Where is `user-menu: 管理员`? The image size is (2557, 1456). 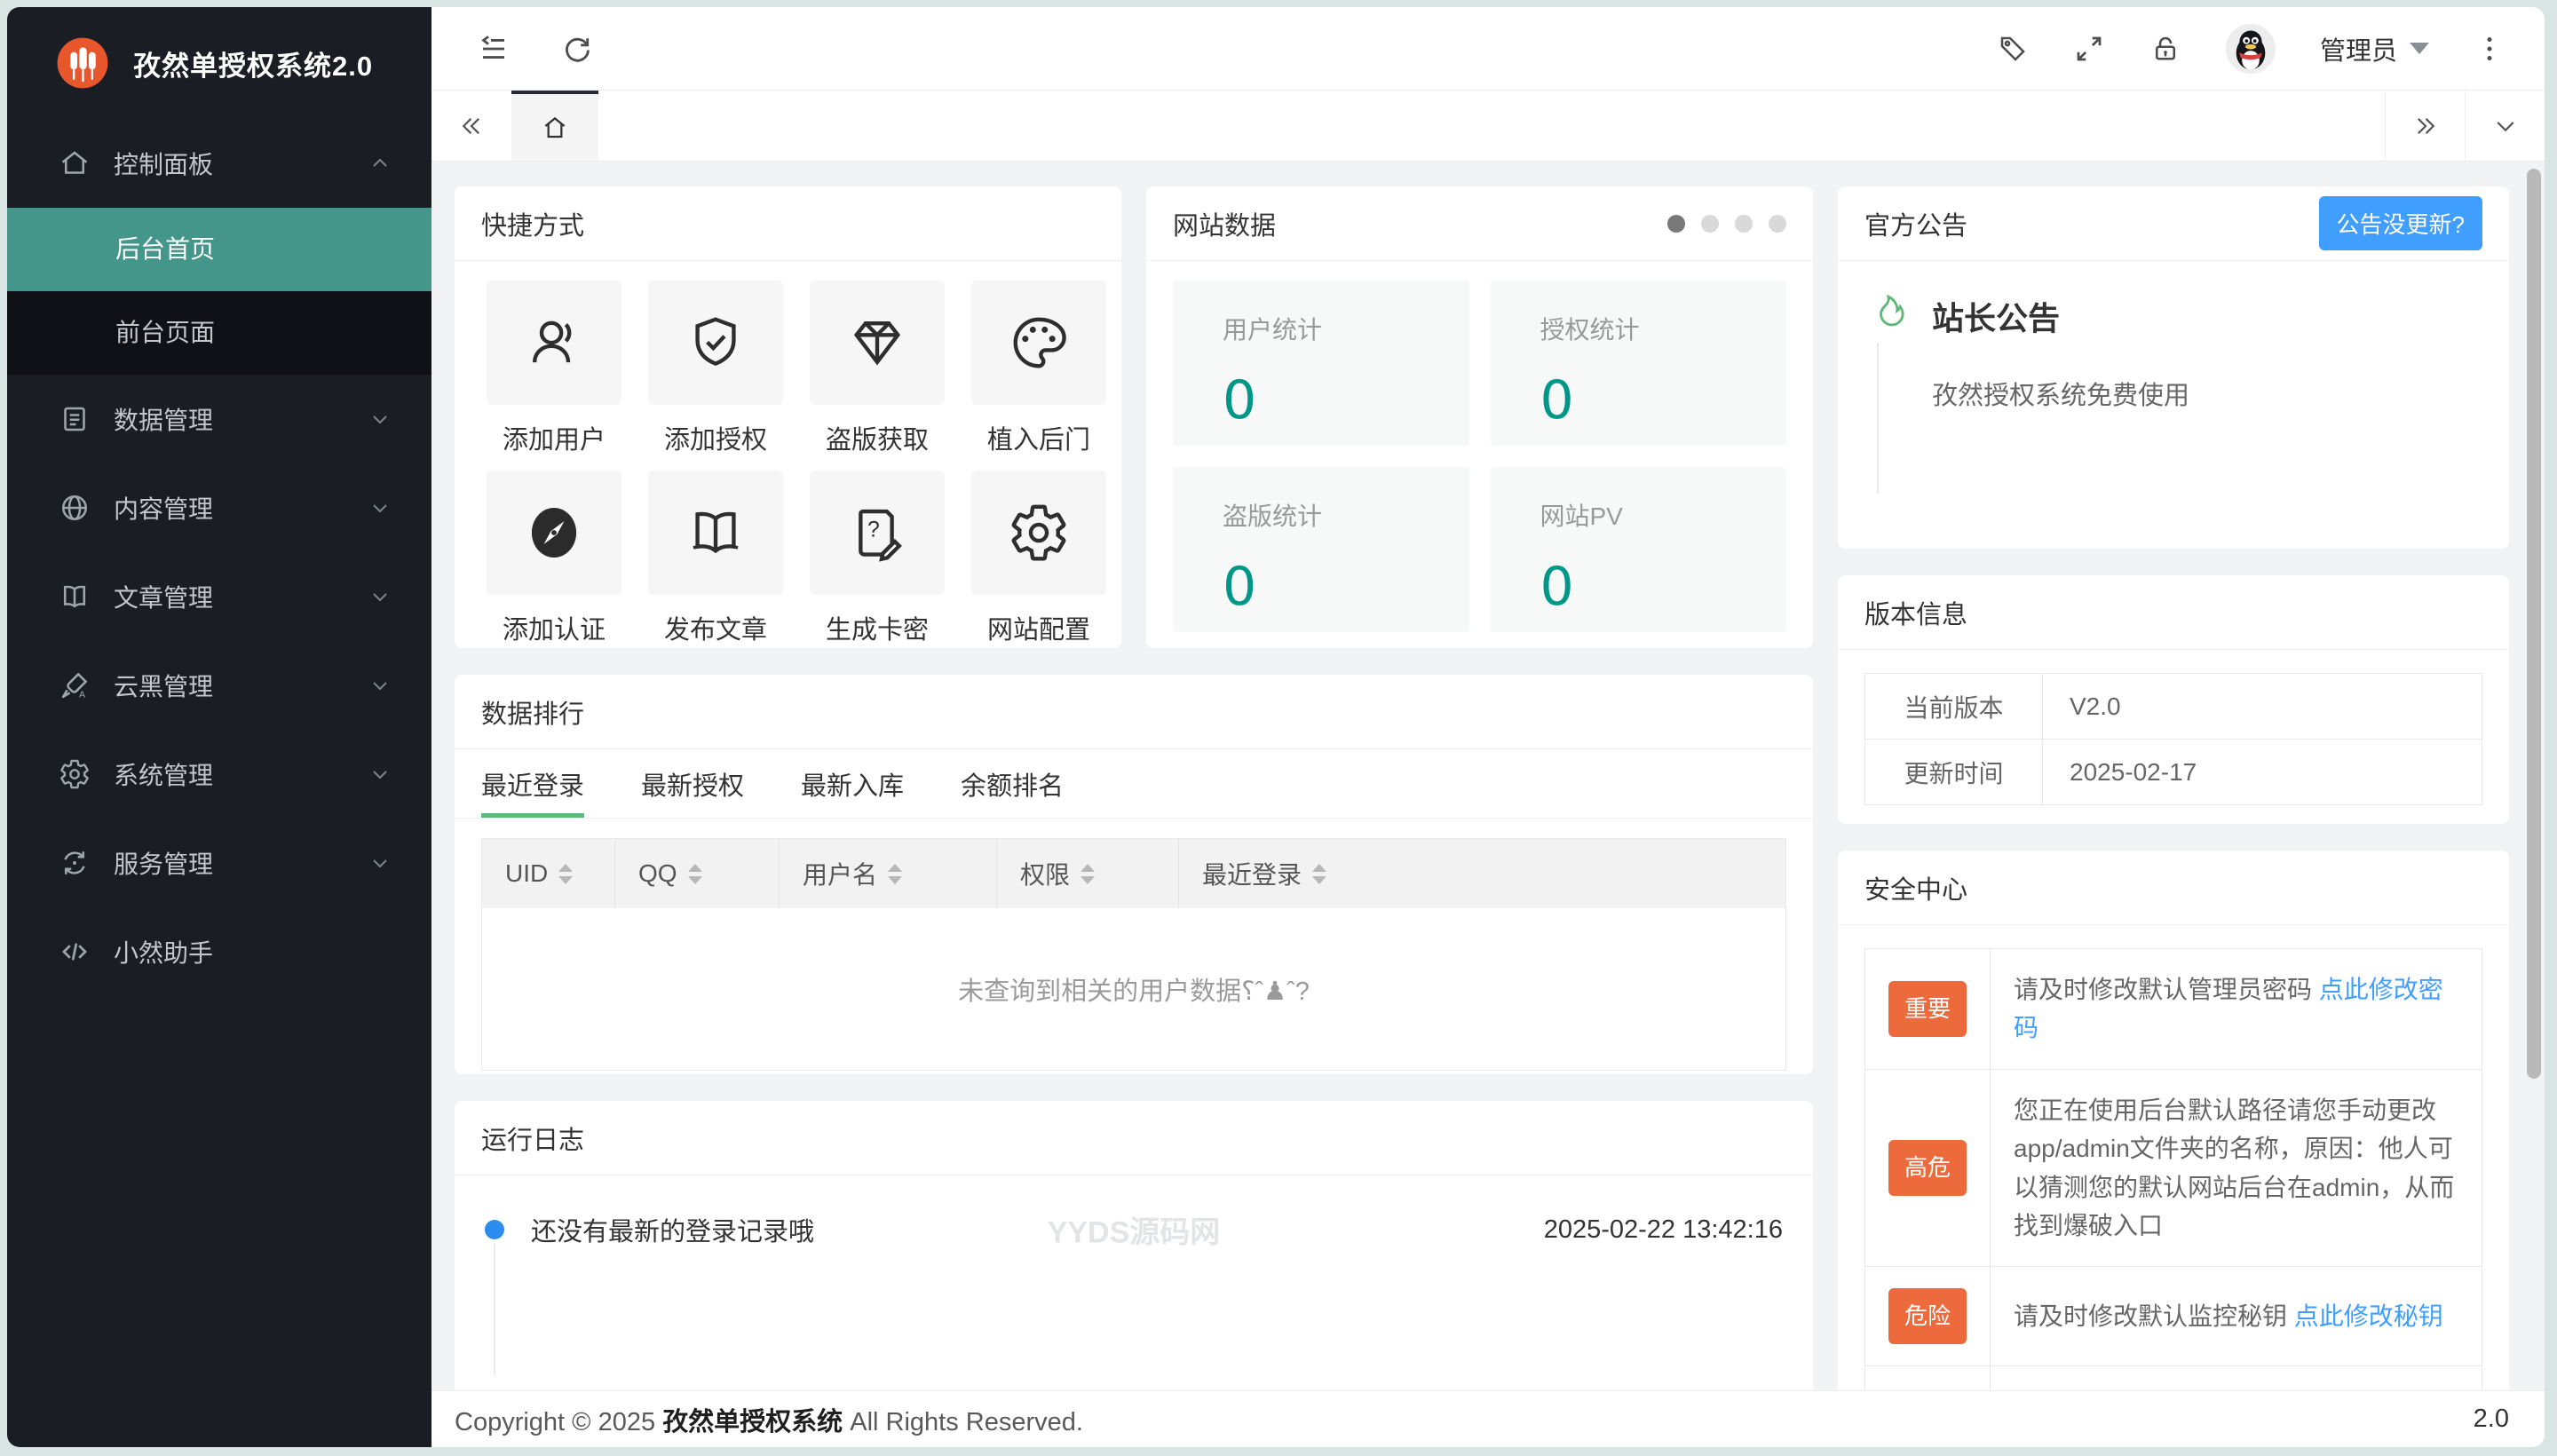 user-menu: 管理员 is located at coordinates (2374, 48).